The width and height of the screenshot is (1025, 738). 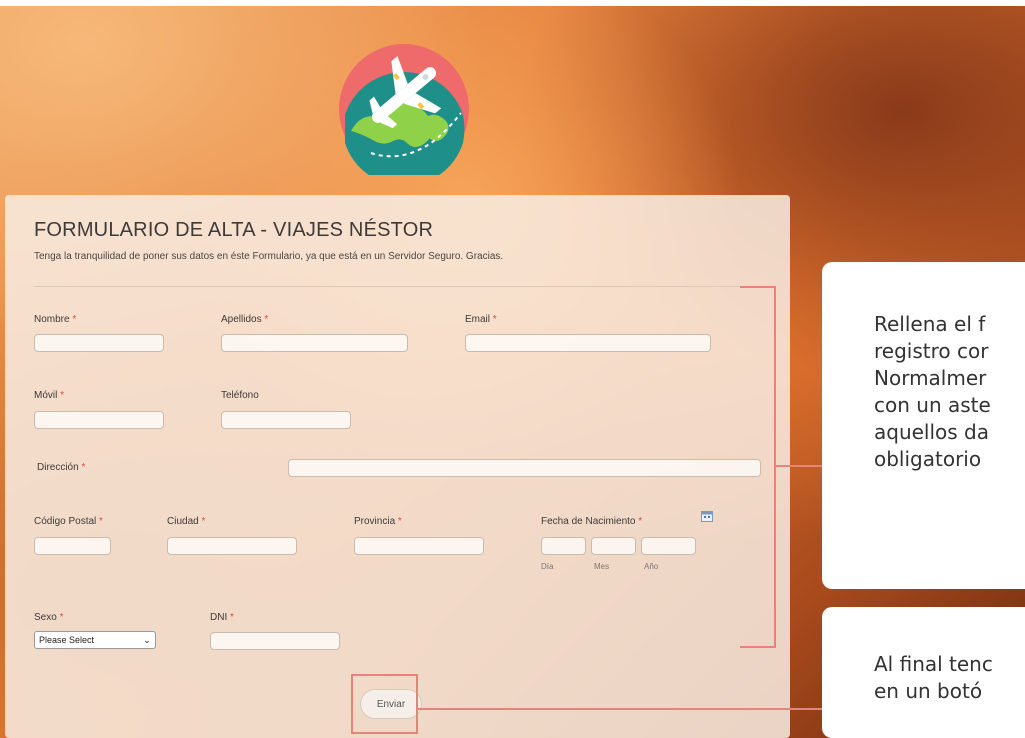 I want to click on nombre-label: Nombre *, so click(x=55, y=319).